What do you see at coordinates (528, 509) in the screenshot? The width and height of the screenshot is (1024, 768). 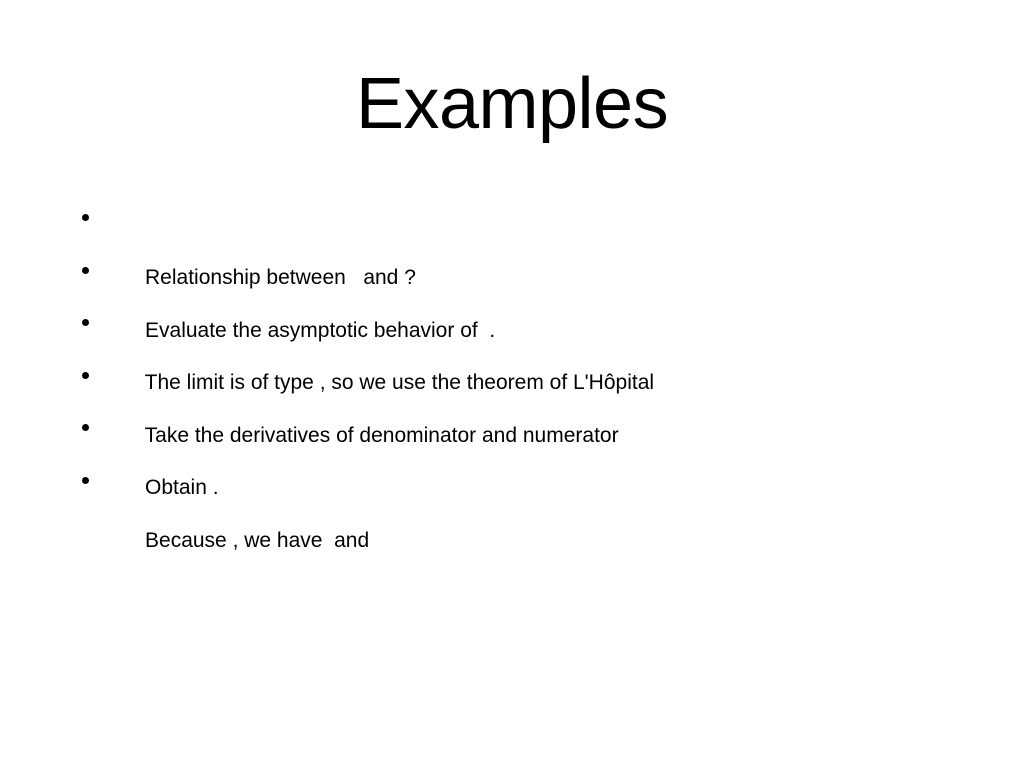 I see `list-item: Because , we have and` at bounding box center [528, 509].